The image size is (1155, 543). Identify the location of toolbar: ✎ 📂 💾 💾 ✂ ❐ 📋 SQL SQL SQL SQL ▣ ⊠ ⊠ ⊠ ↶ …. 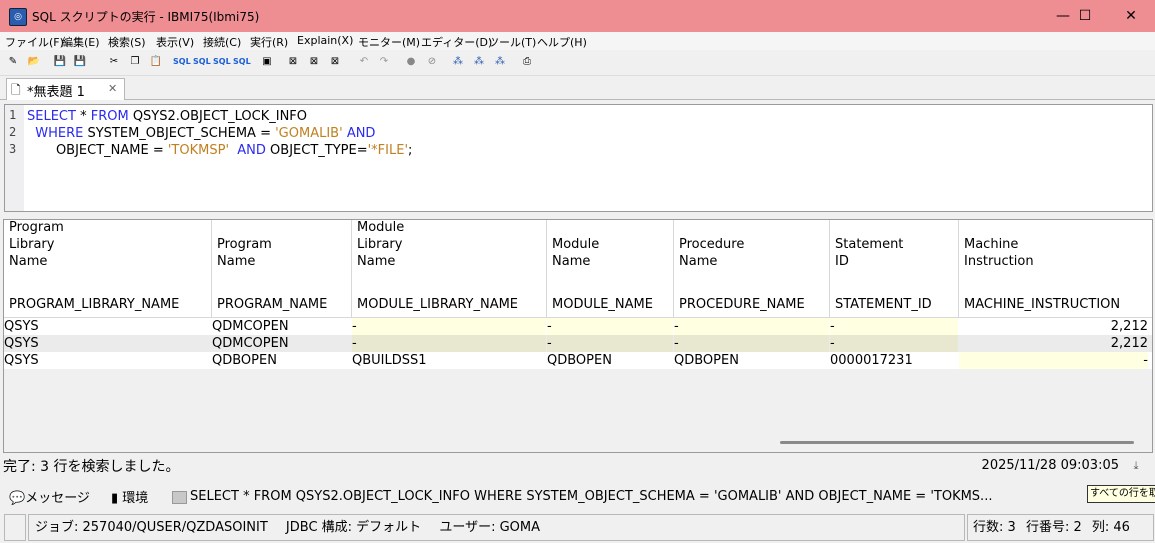
(577, 63).